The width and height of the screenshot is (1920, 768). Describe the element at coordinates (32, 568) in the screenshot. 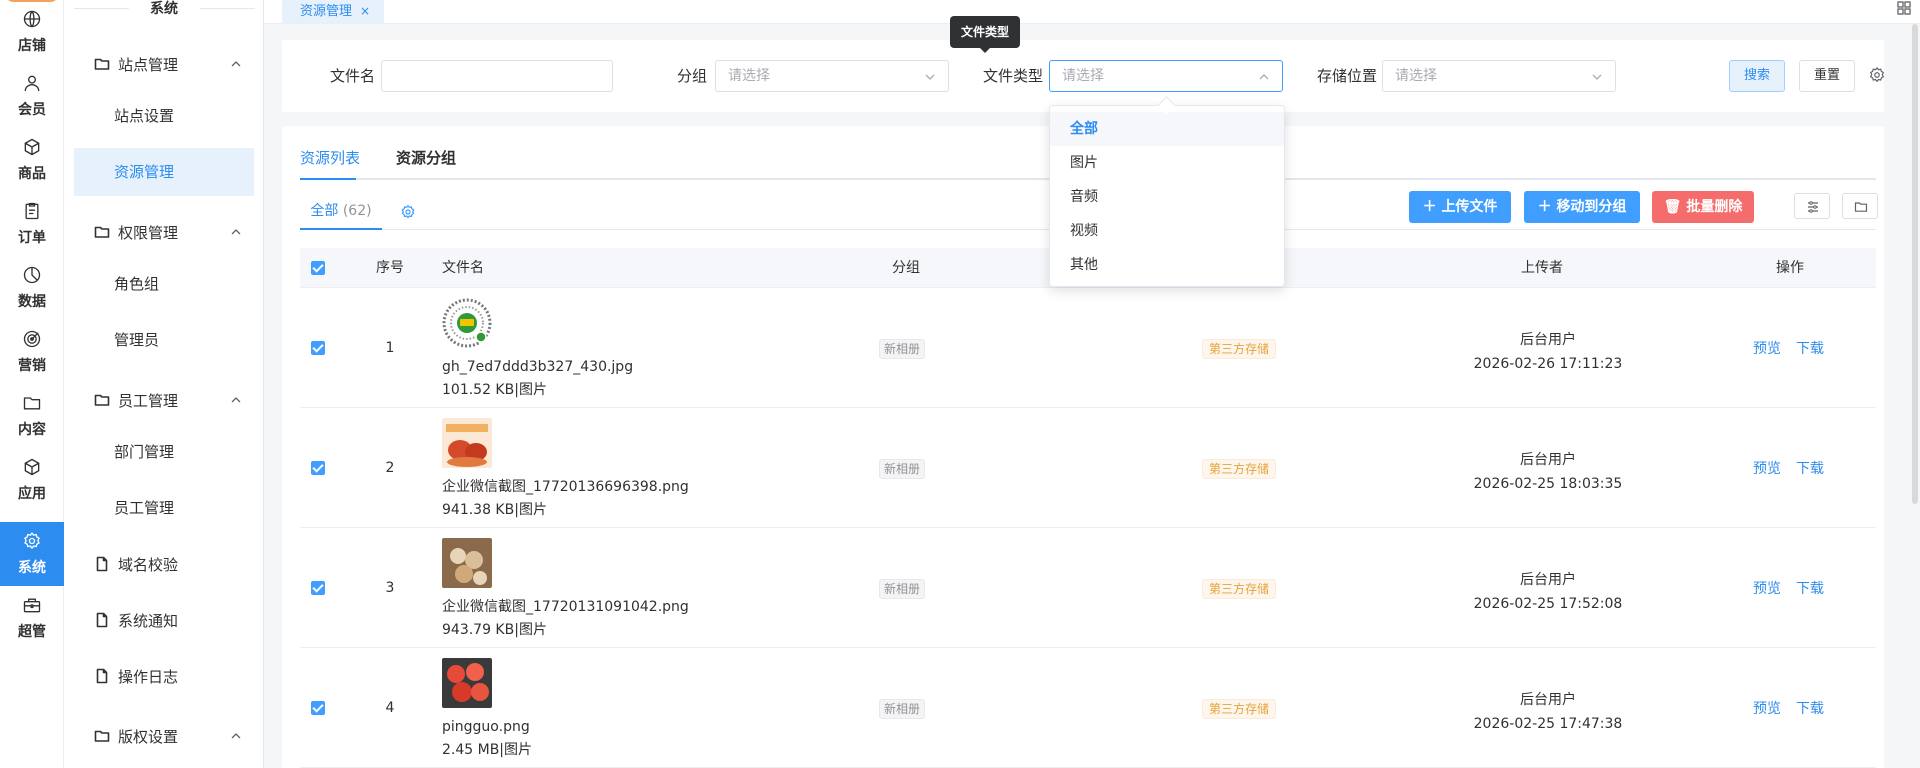

I see `rail-label: 系统` at that location.